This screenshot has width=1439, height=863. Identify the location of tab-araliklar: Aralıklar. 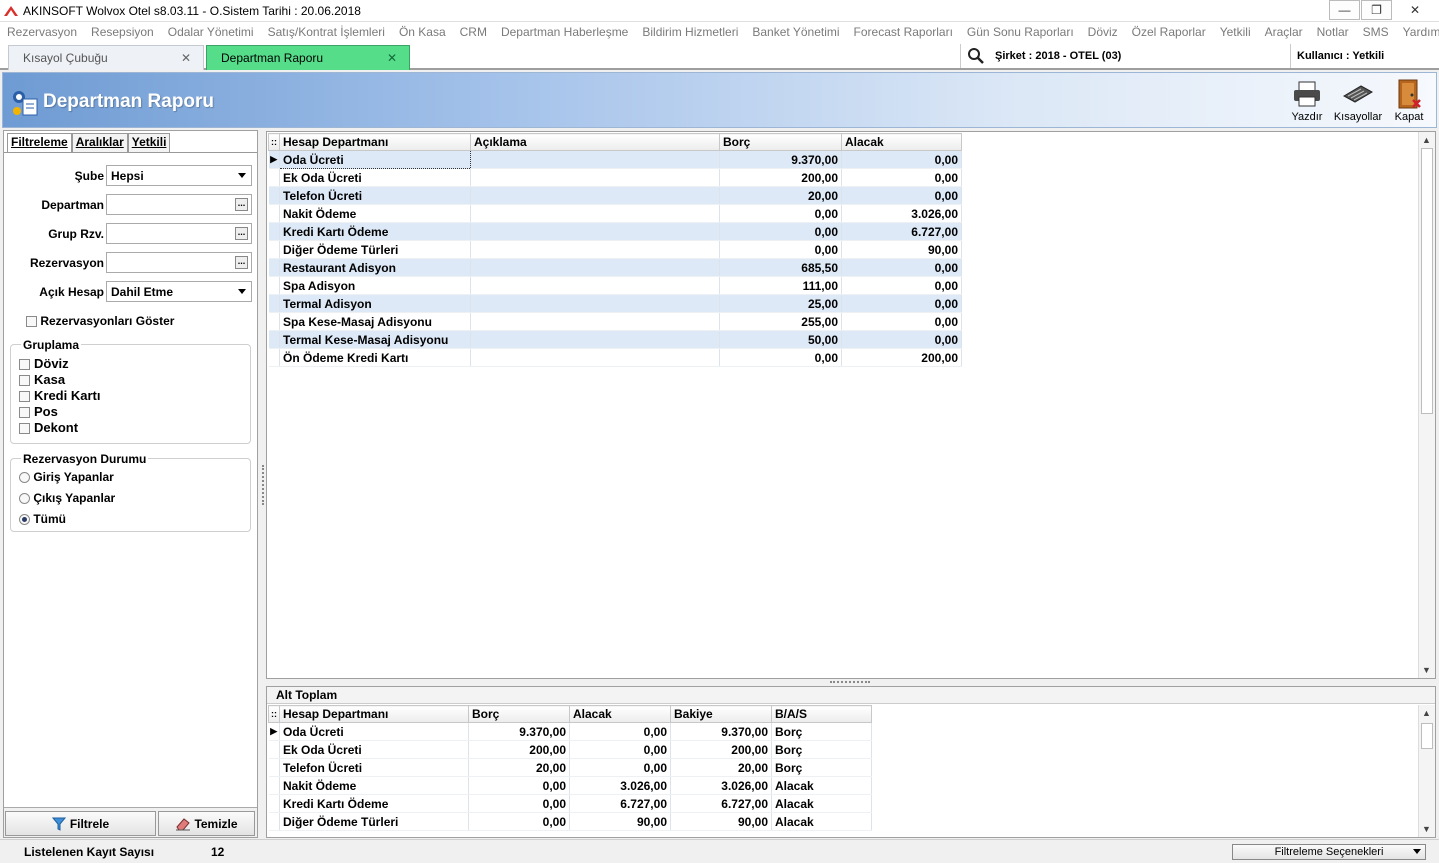
(99, 142).